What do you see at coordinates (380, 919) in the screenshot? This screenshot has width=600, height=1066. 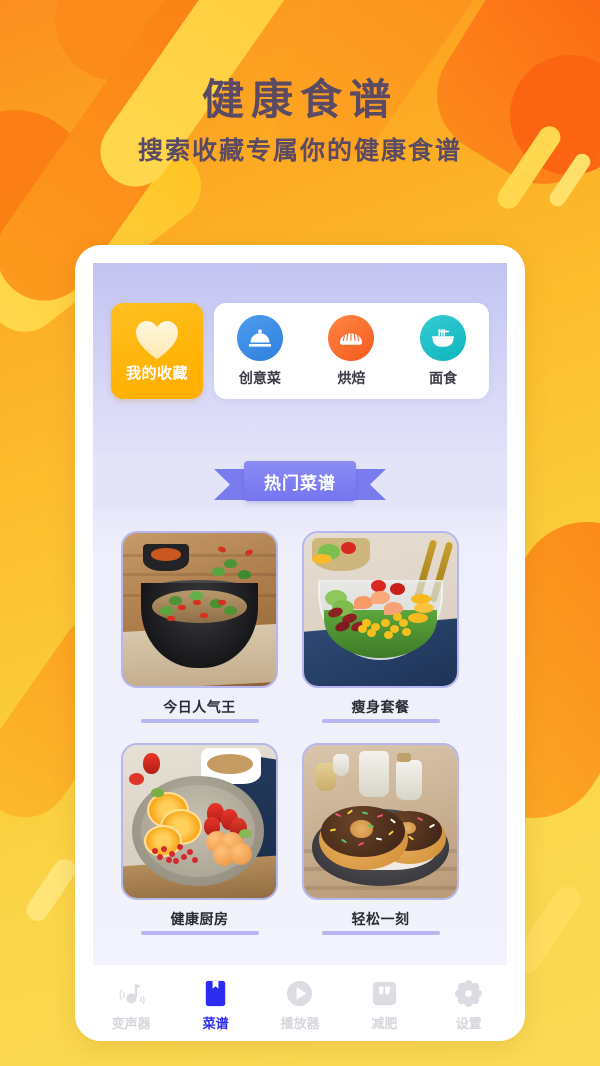 I see `recipe-label: 轻松一刻` at bounding box center [380, 919].